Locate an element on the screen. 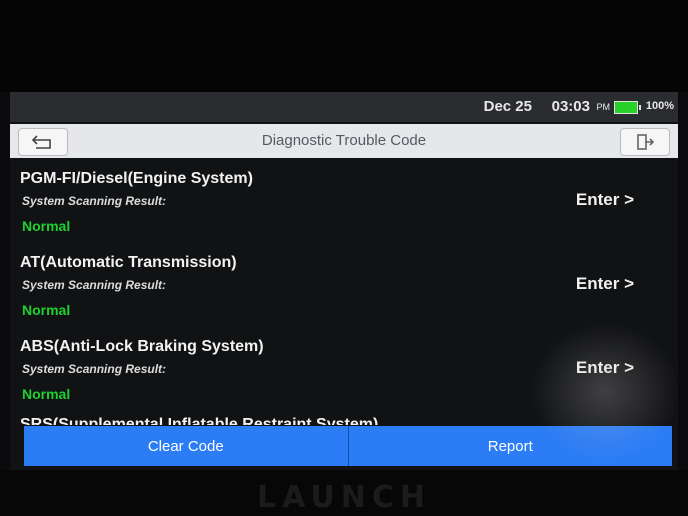 The width and height of the screenshot is (688, 516). status-time: 03:03 is located at coordinates (570, 106).